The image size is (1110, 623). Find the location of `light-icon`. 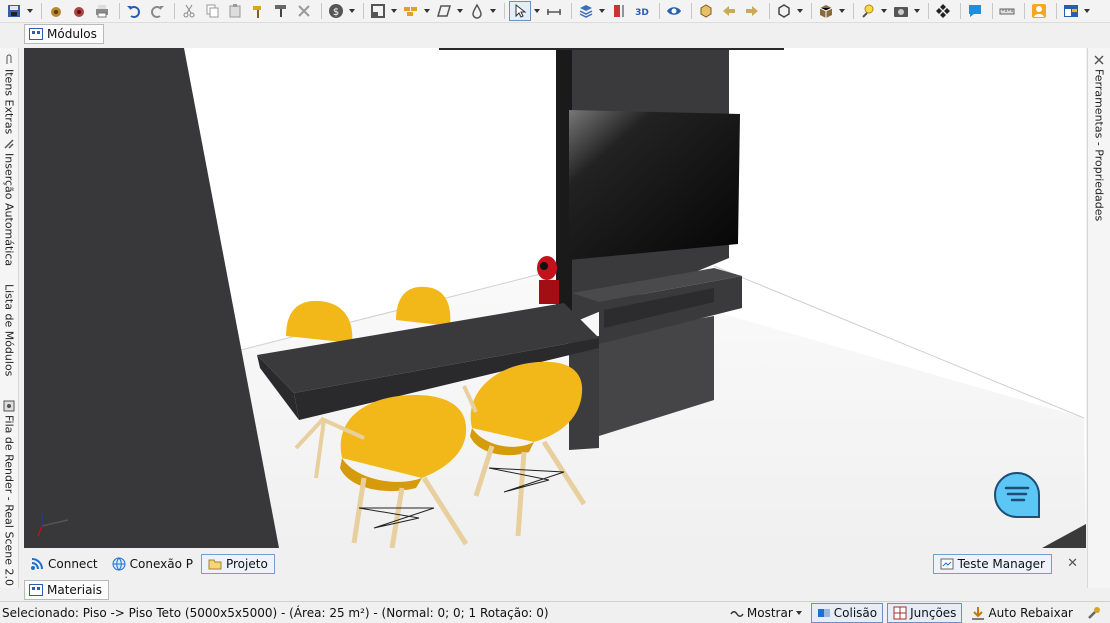

light-icon is located at coordinates (868, 11).